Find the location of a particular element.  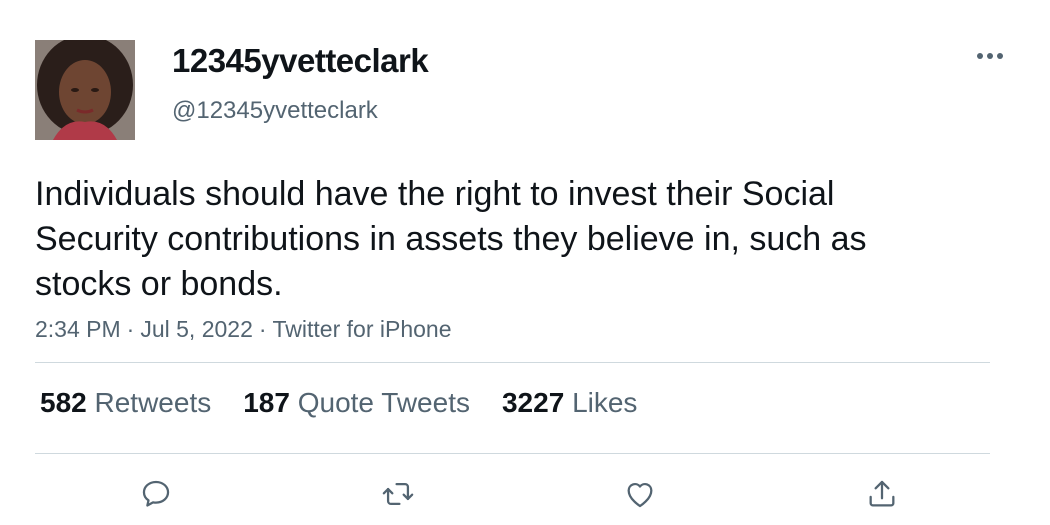

tweet-source: Twitter for iPhone is located at coordinates (362, 329).